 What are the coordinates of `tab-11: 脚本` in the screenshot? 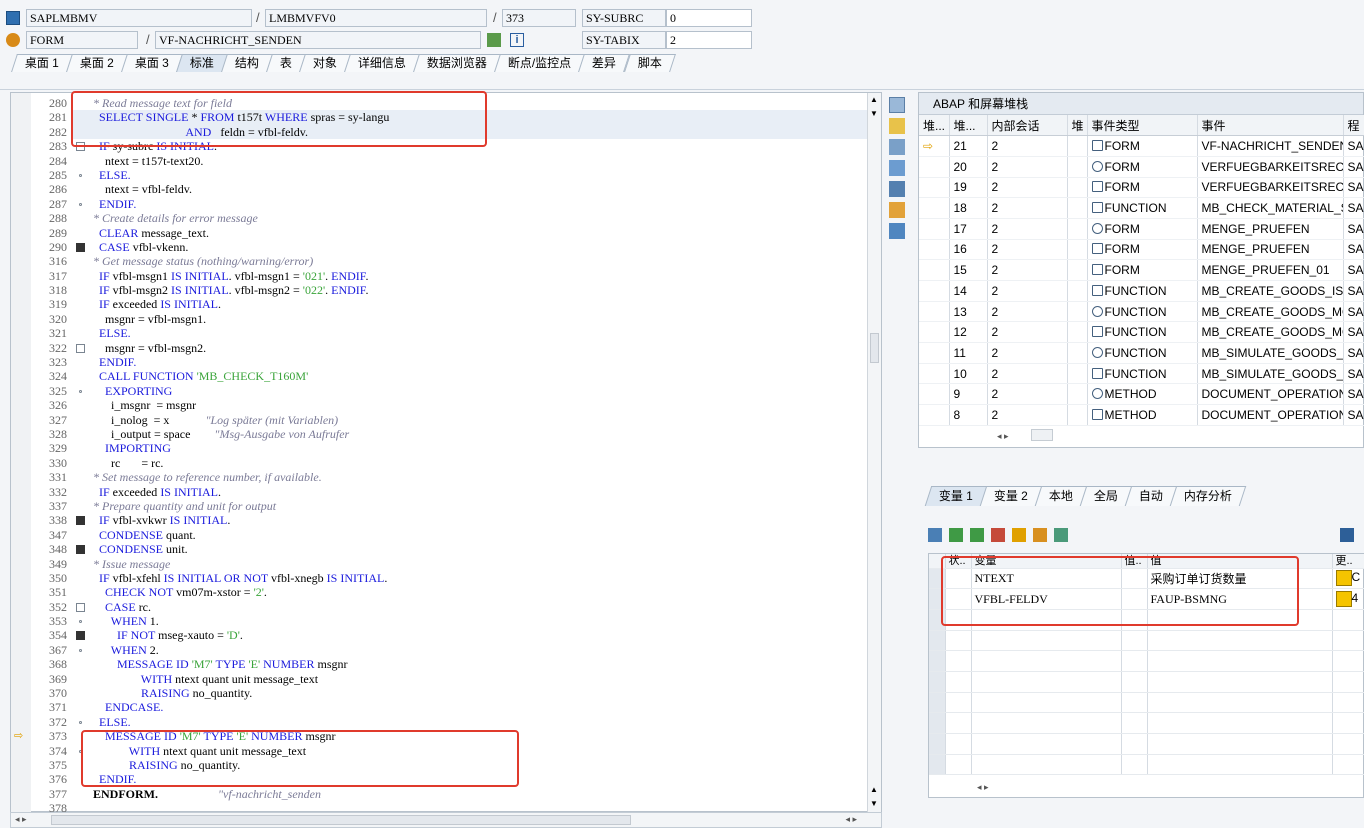 It's located at (649, 63).